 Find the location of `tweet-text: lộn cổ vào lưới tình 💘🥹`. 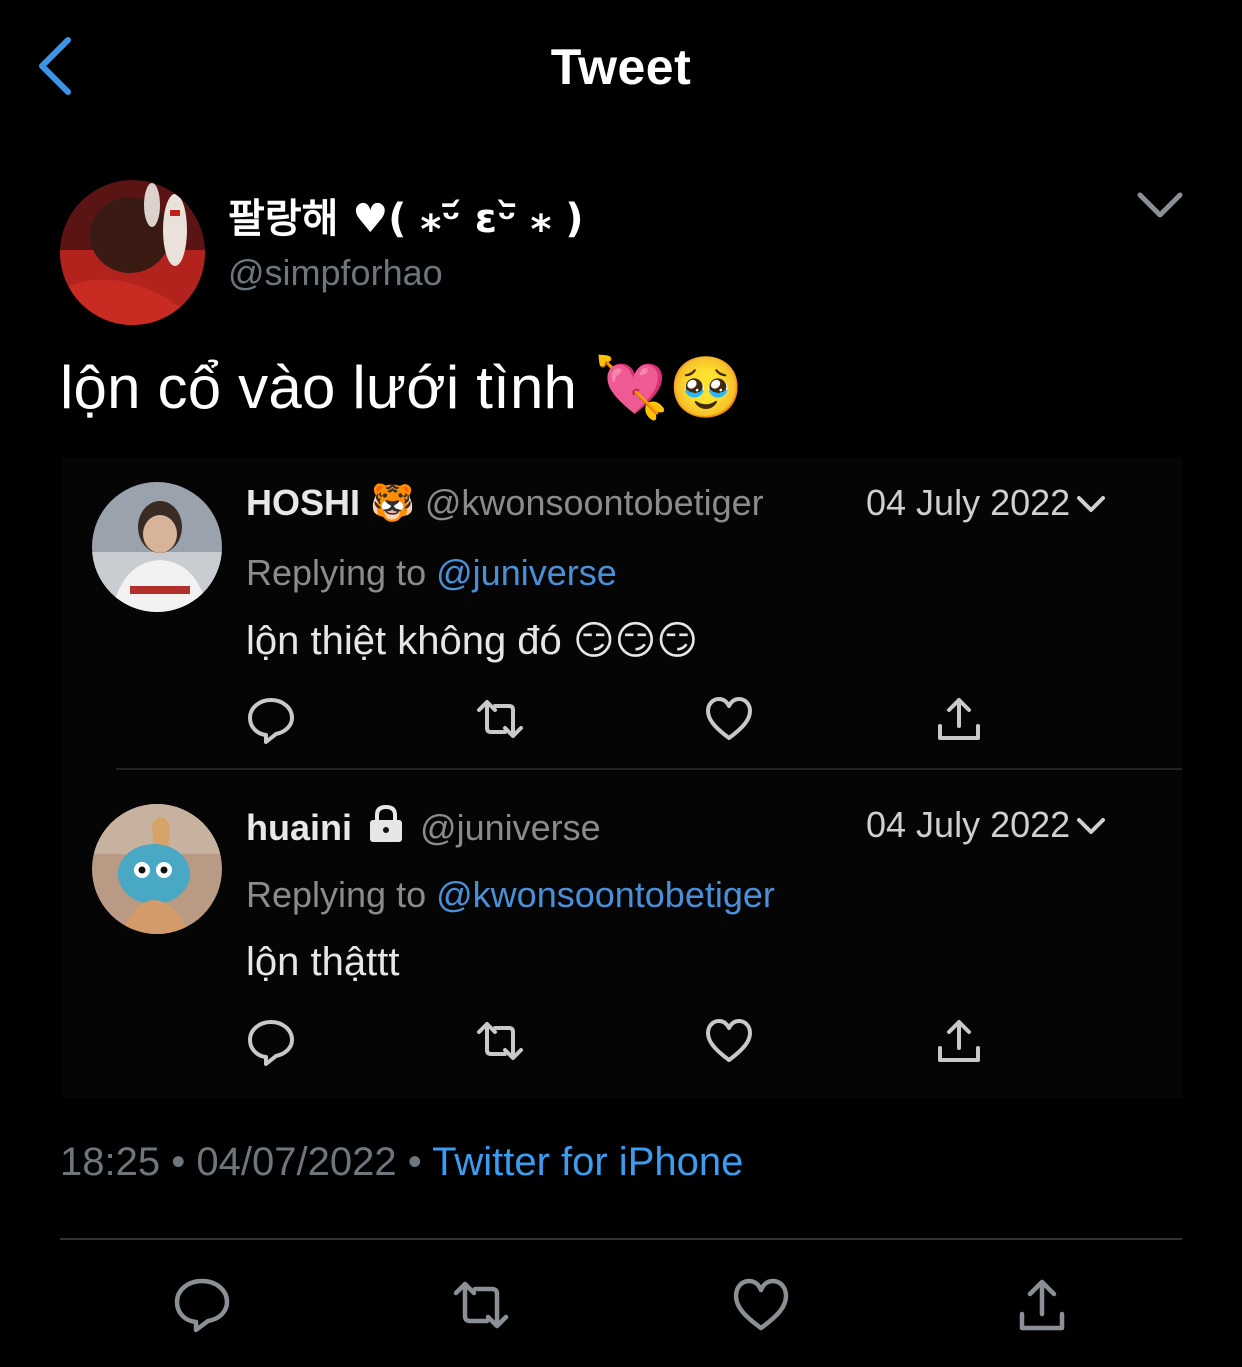

tweet-text: lộn cổ vào lưới tình 💘🥹 is located at coordinates (402, 387).